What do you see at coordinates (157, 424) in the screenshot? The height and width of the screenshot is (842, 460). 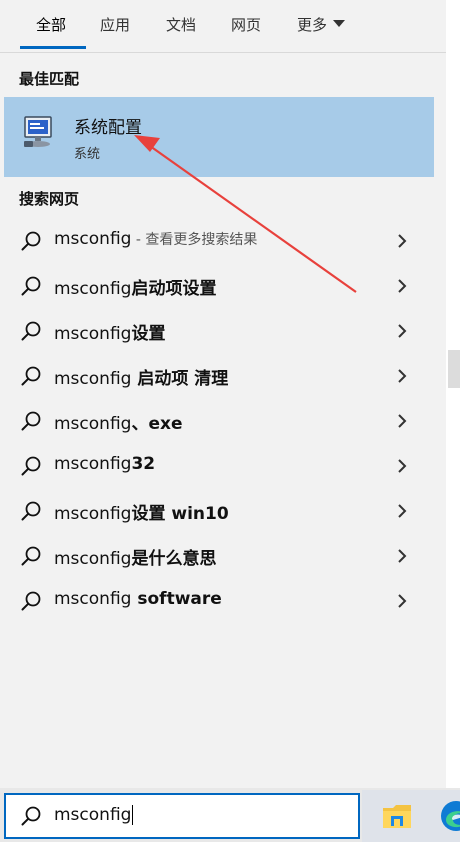 I see `result-suggestion: 、exe` at bounding box center [157, 424].